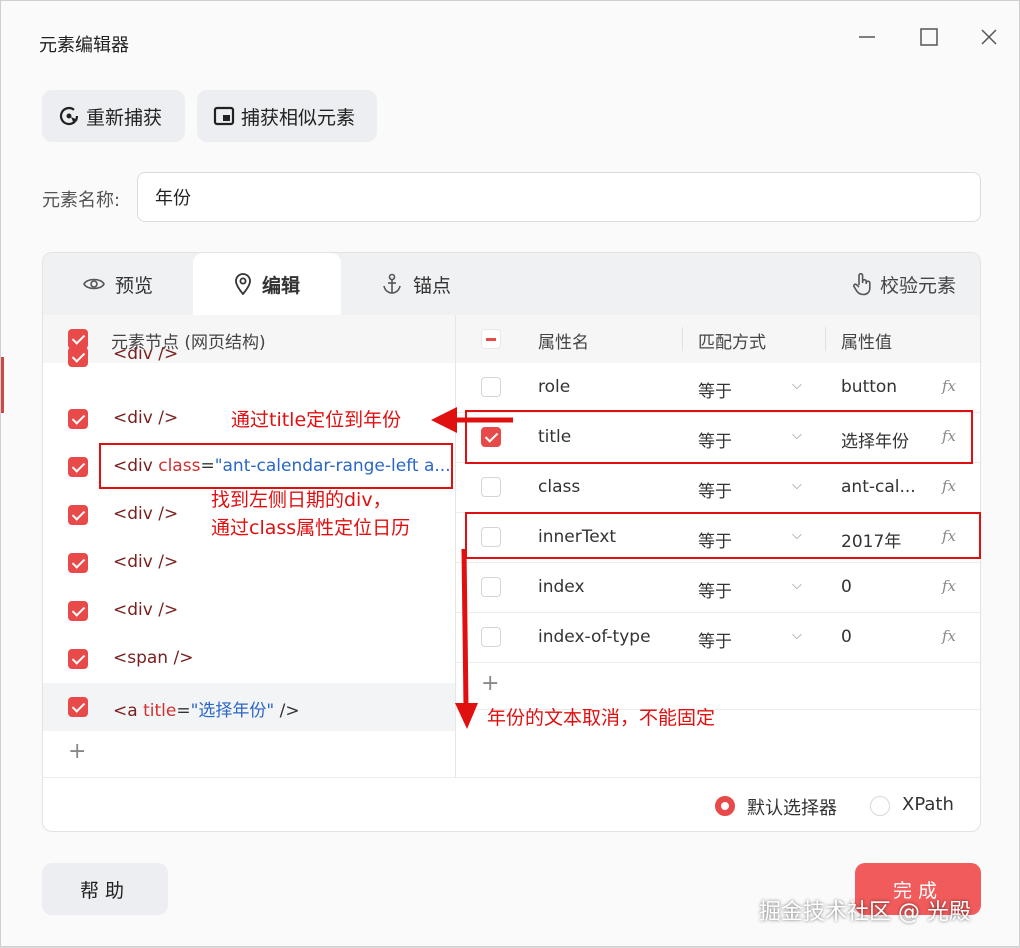  I want to click on watermark: 掘金技术社区 @ 光殿, so click(865, 912).